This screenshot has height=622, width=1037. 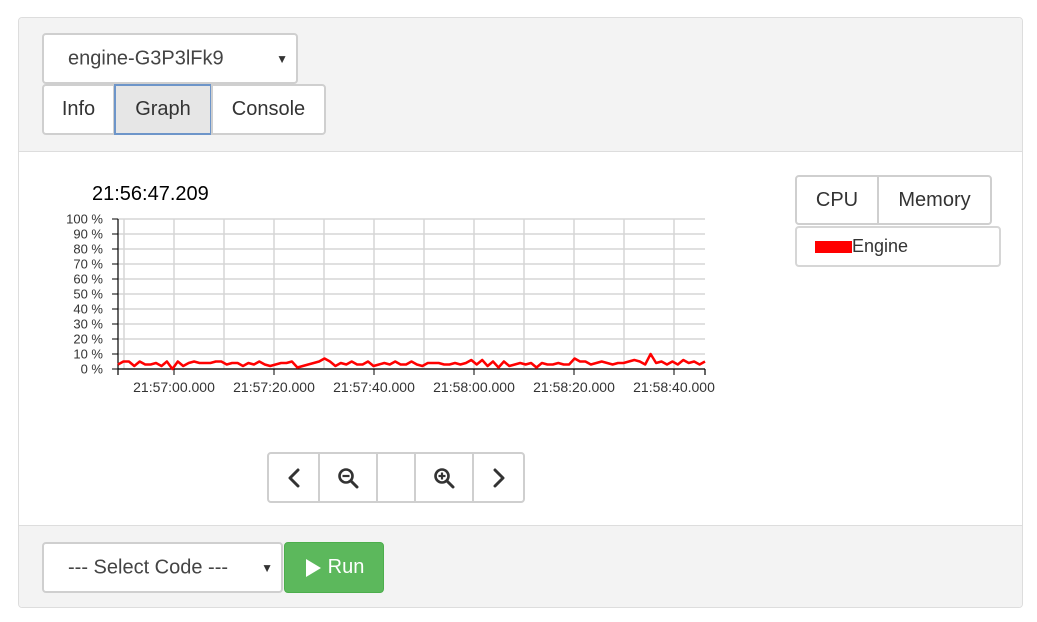 I want to click on pan-right-button, so click(x=498, y=477).